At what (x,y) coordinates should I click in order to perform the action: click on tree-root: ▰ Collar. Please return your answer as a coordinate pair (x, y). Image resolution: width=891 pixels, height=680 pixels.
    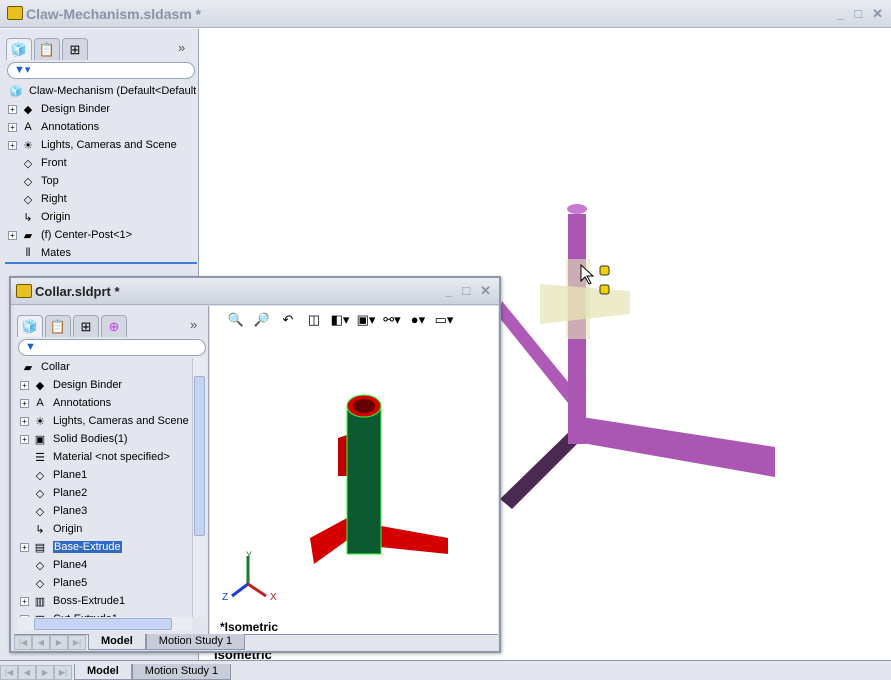
    Looking at the image, I should click on (106, 367).